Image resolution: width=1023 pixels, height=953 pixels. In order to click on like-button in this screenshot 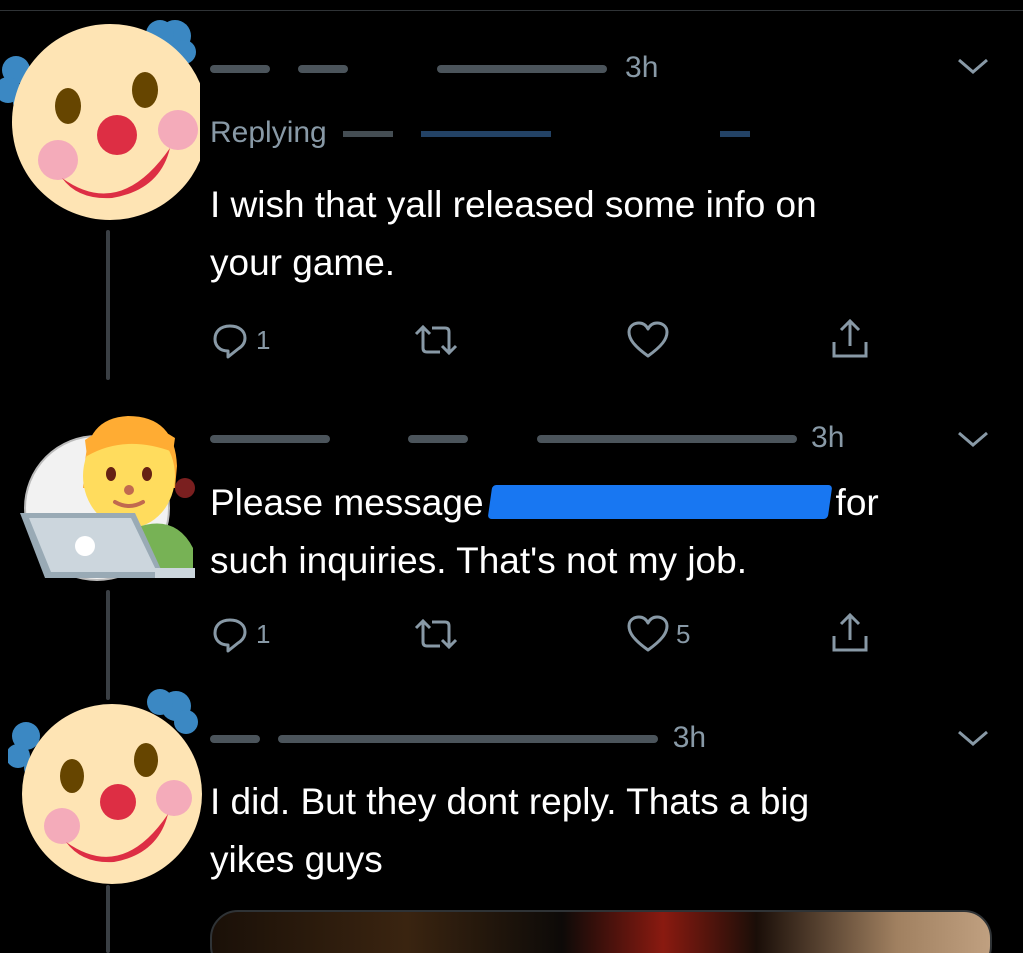, I will do `click(651, 340)`.